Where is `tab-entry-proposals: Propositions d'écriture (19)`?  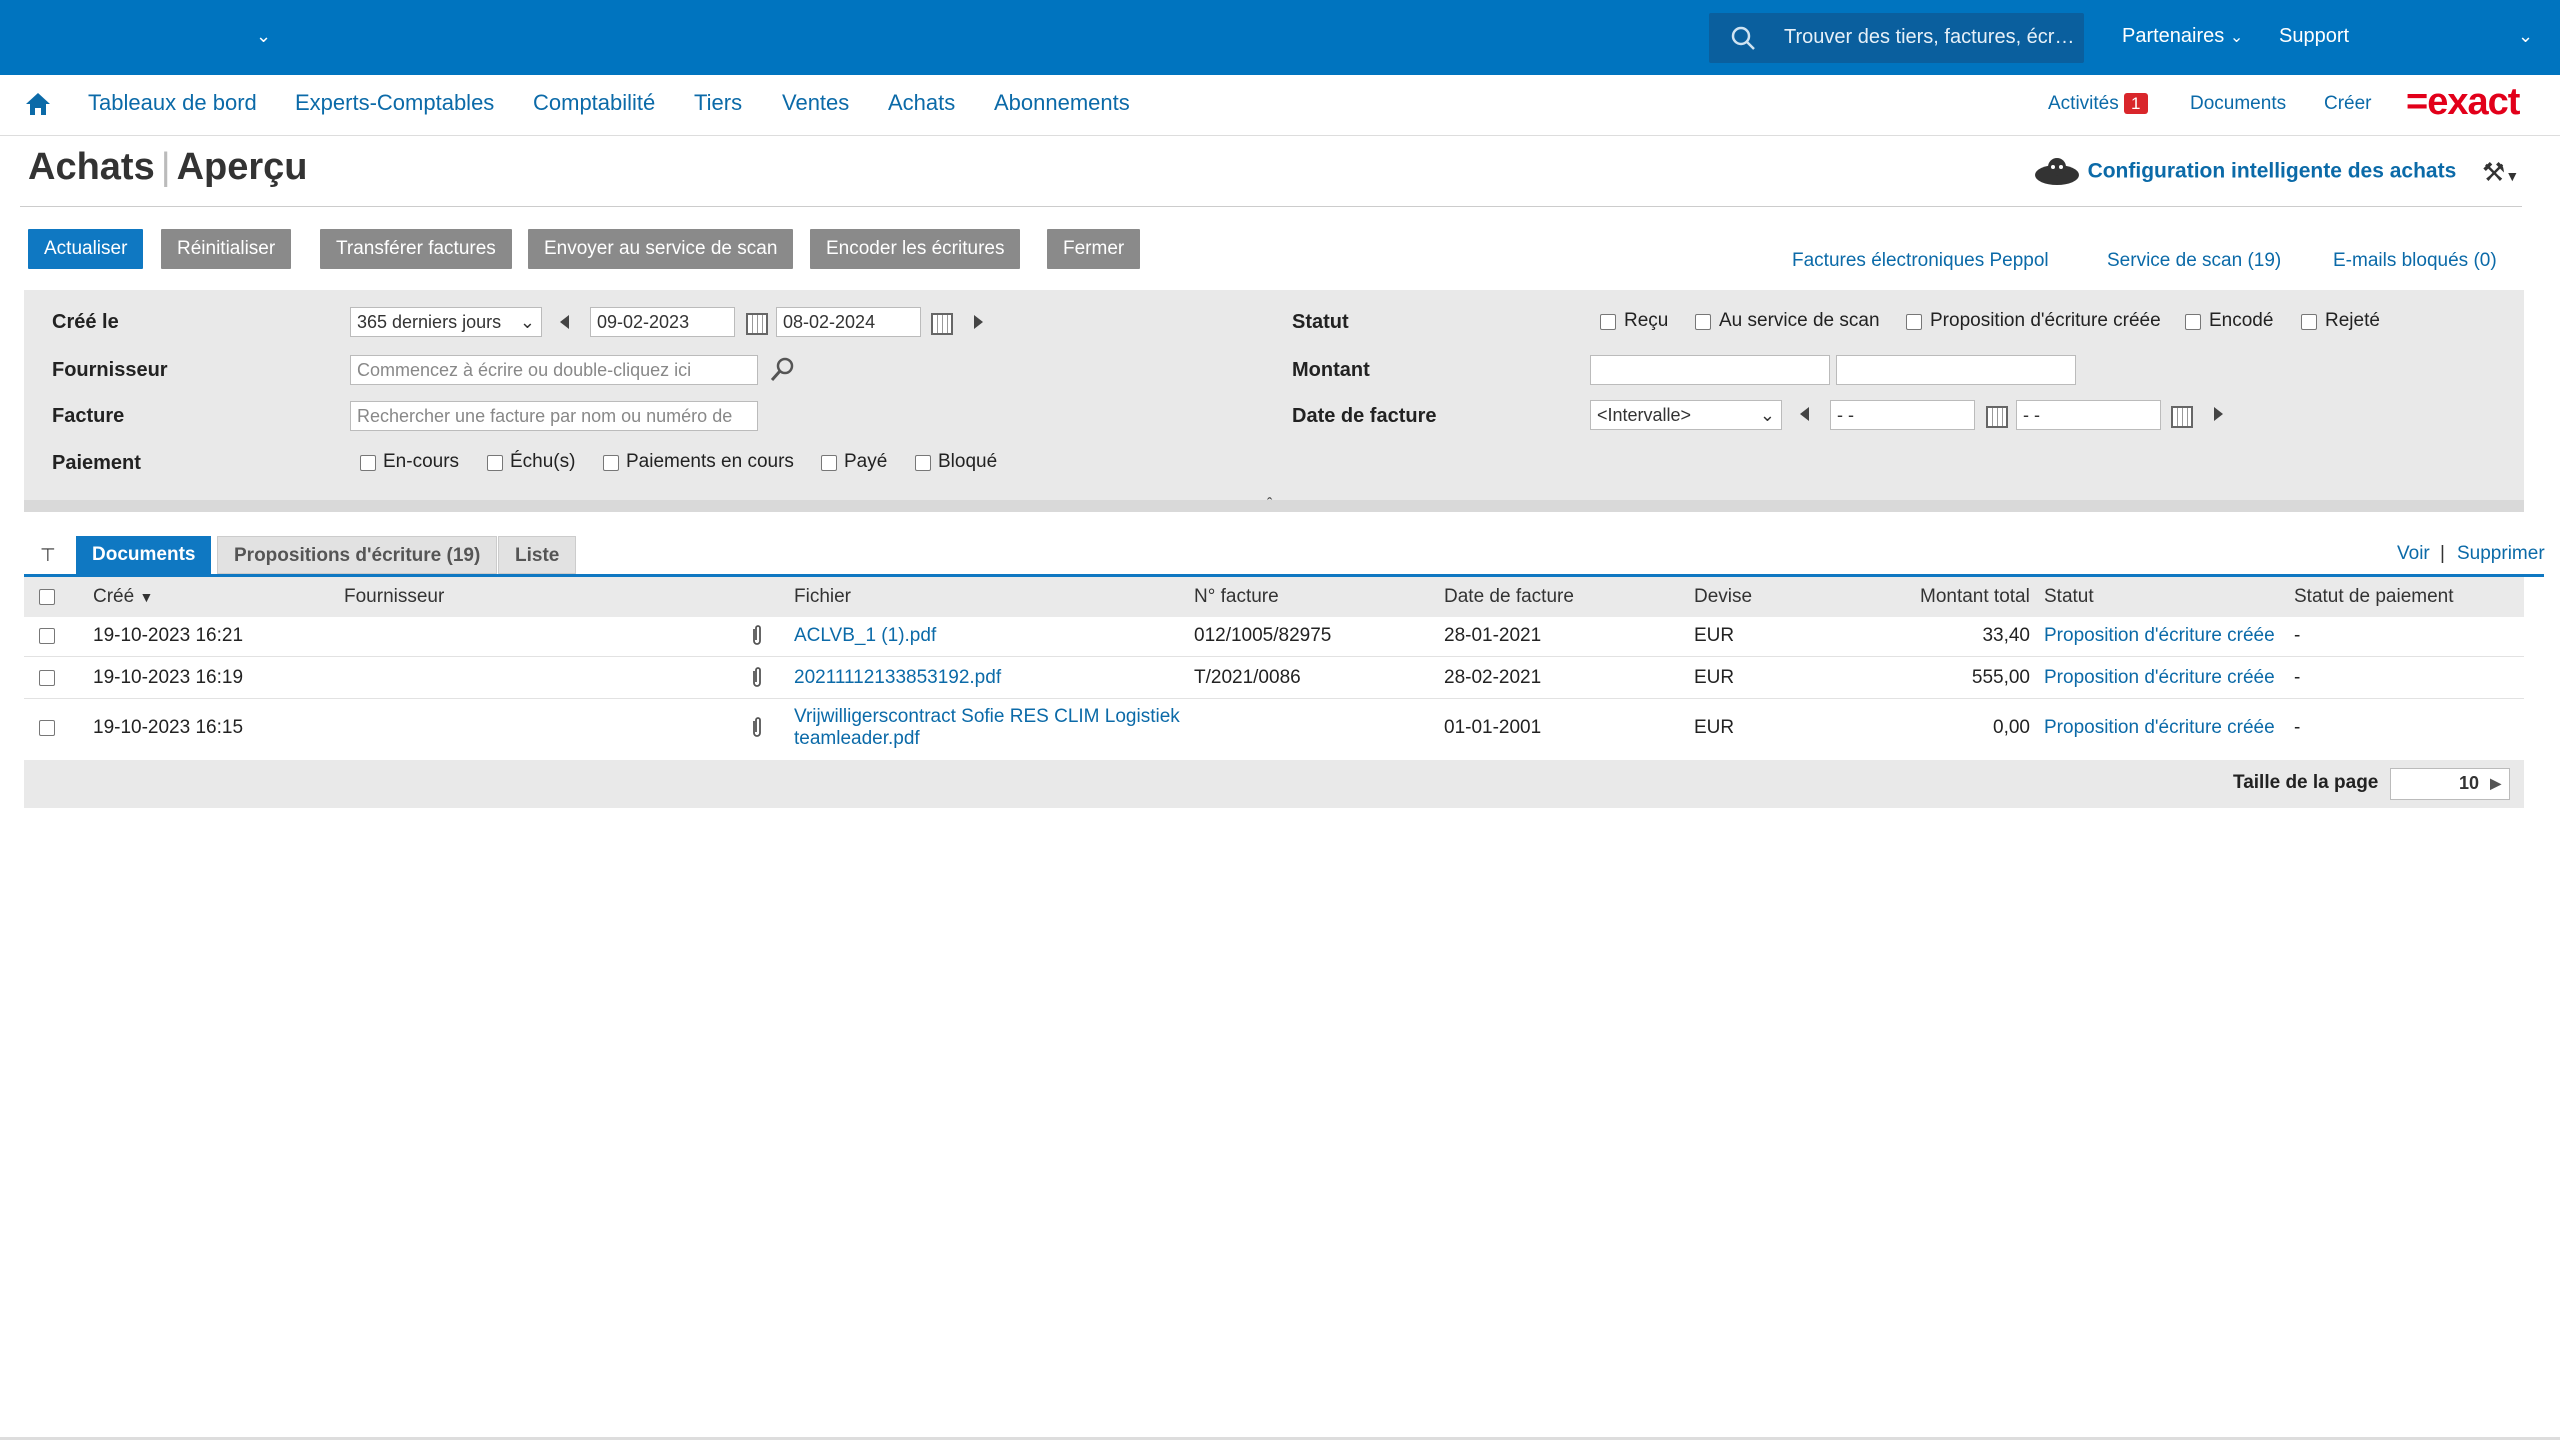
tab-entry-proposals: Propositions d'écriture (19) is located at coordinates (357, 555).